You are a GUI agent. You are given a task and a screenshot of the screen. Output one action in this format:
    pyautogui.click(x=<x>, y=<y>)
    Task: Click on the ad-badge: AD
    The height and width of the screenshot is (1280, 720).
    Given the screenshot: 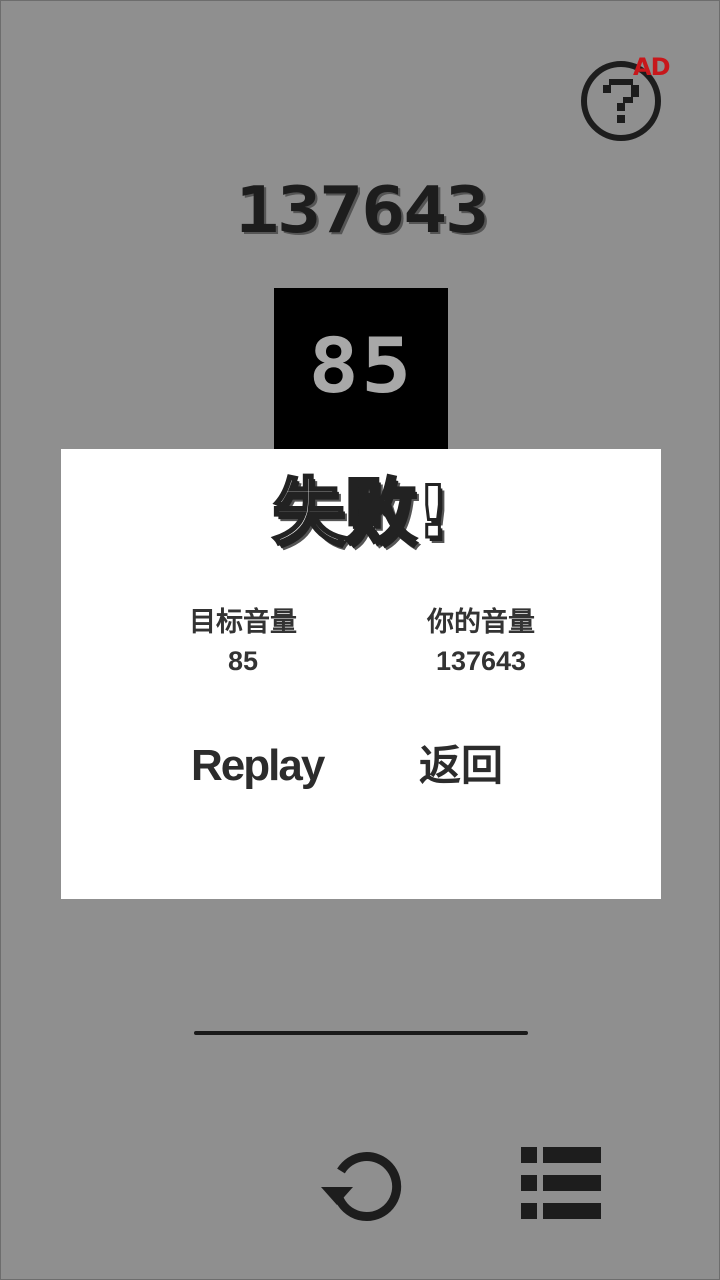 What is the action you would take?
    pyautogui.click(x=651, y=67)
    